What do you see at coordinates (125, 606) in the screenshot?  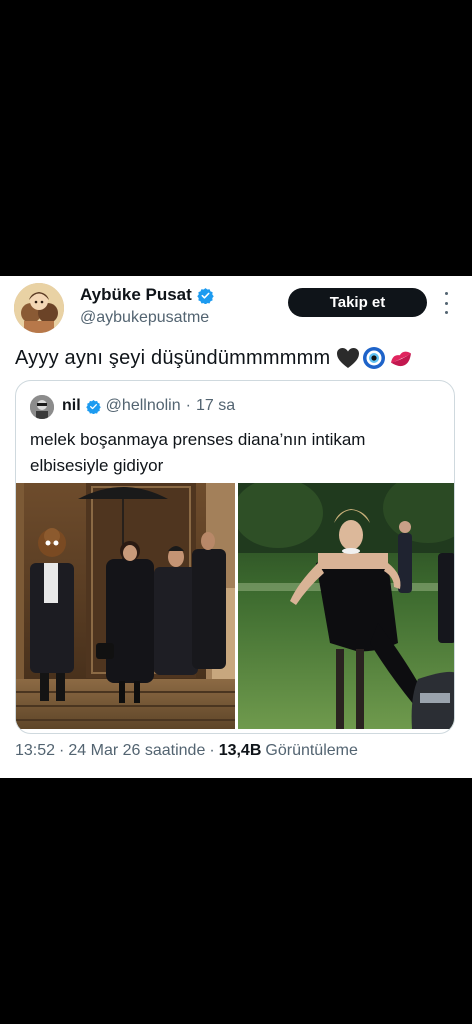 I see `quote-image-left` at bounding box center [125, 606].